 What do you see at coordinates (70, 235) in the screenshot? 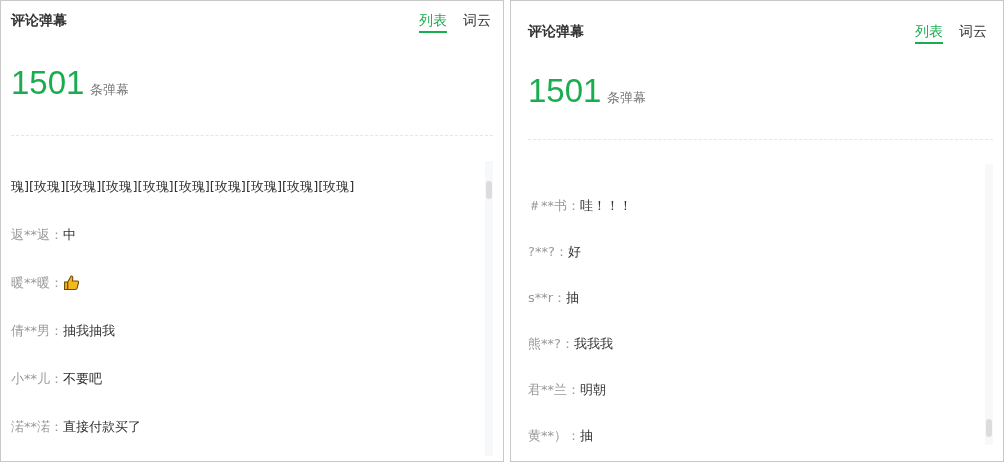
I see `comment-text: 中` at bounding box center [70, 235].